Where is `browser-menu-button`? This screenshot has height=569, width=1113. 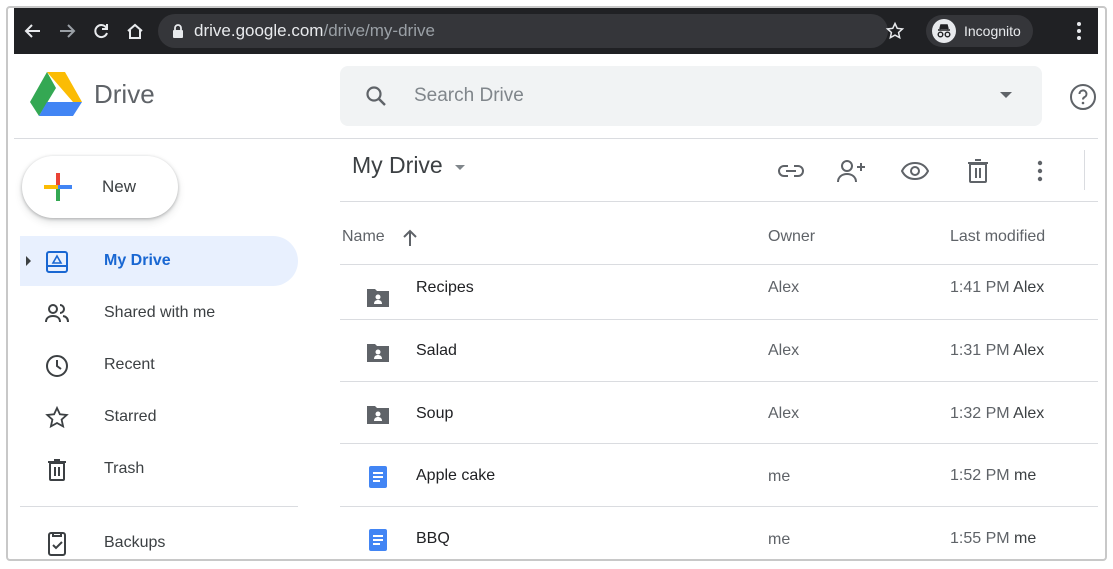
browser-menu-button is located at coordinates (1079, 31).